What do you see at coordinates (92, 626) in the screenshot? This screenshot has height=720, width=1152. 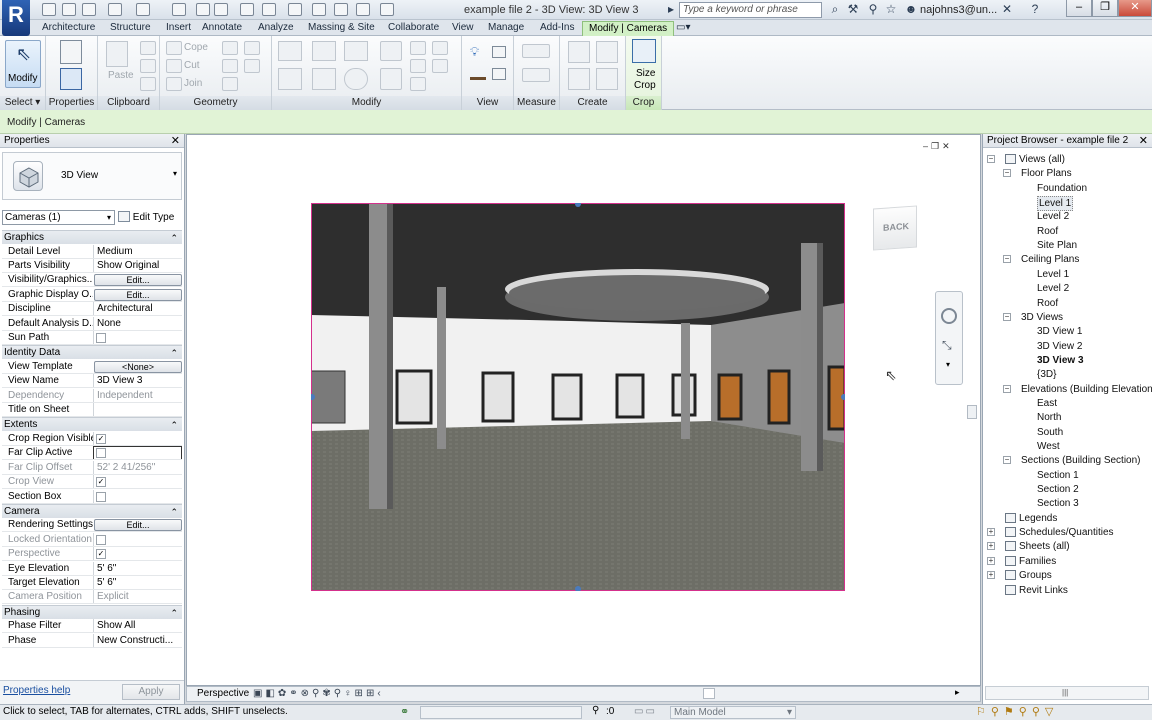 I see `property-row: Phase Filter Show All` at bounding box center [92, 626].